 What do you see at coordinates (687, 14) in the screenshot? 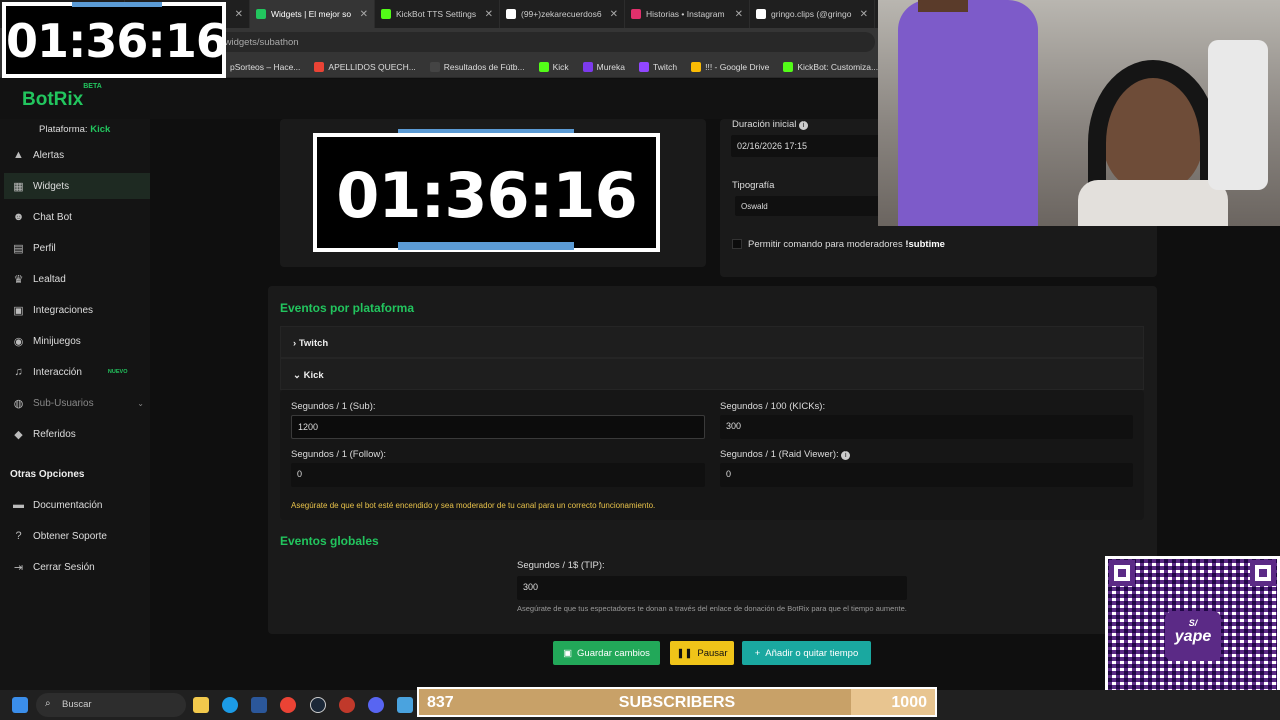
I see `browser-tab: Historias • Instagram ✕` at bounding box center [687, 14].